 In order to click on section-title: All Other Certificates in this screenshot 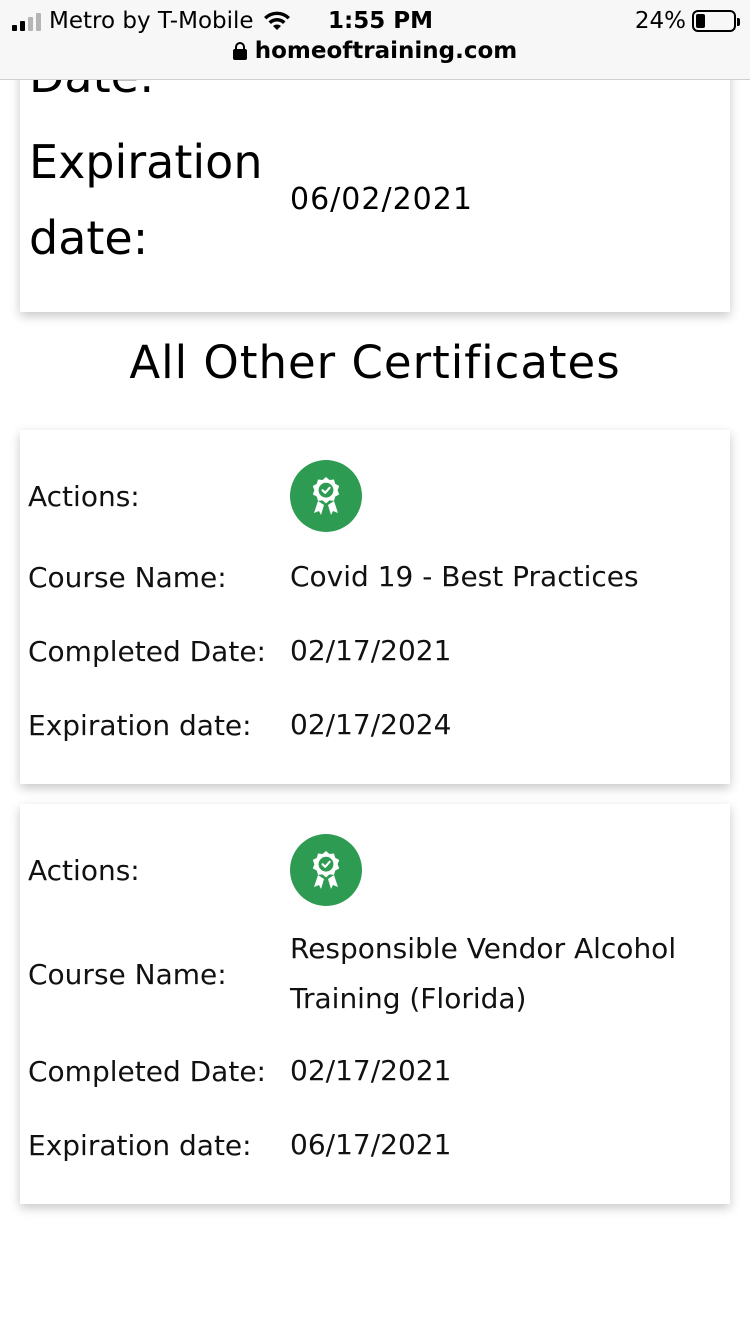, I will do `click(375, 362)`.